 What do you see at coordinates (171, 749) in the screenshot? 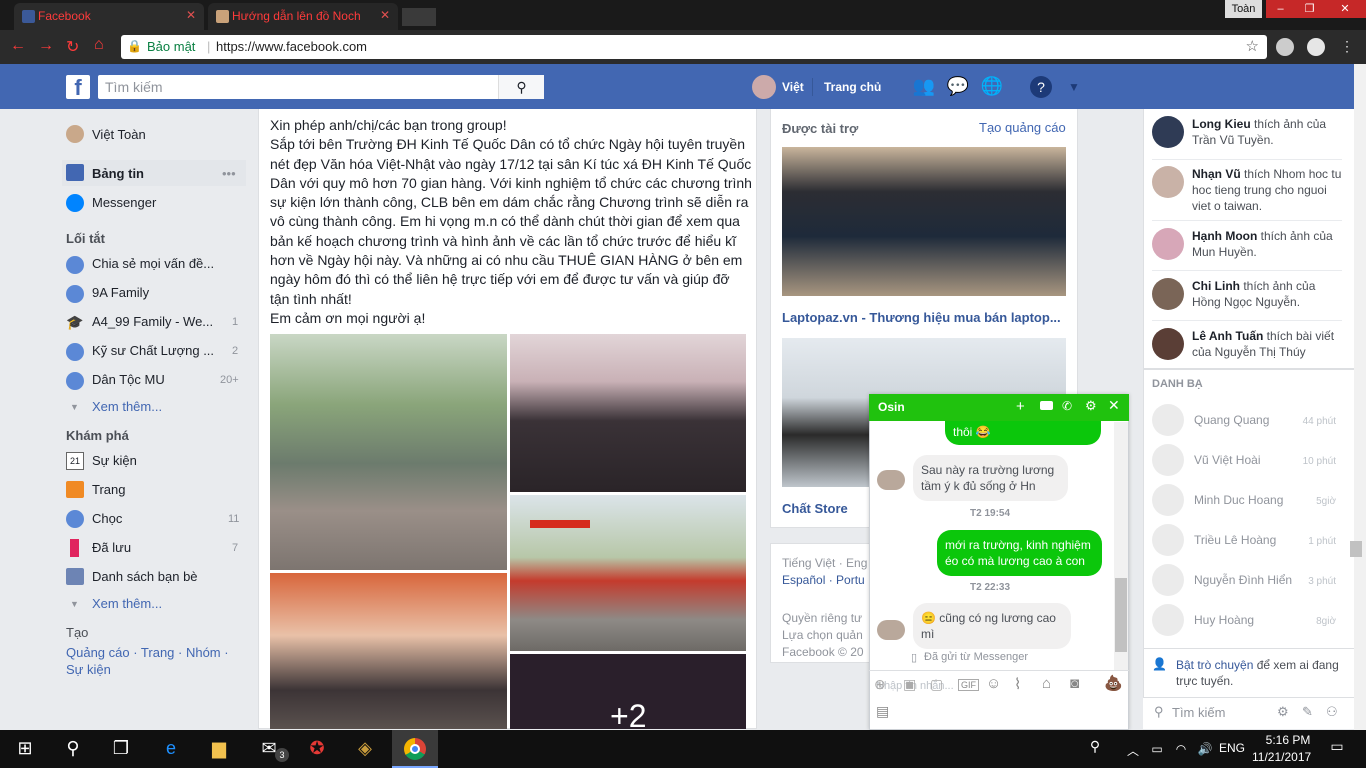
I see `edge-icon: e` at bounding box center [171, 749].